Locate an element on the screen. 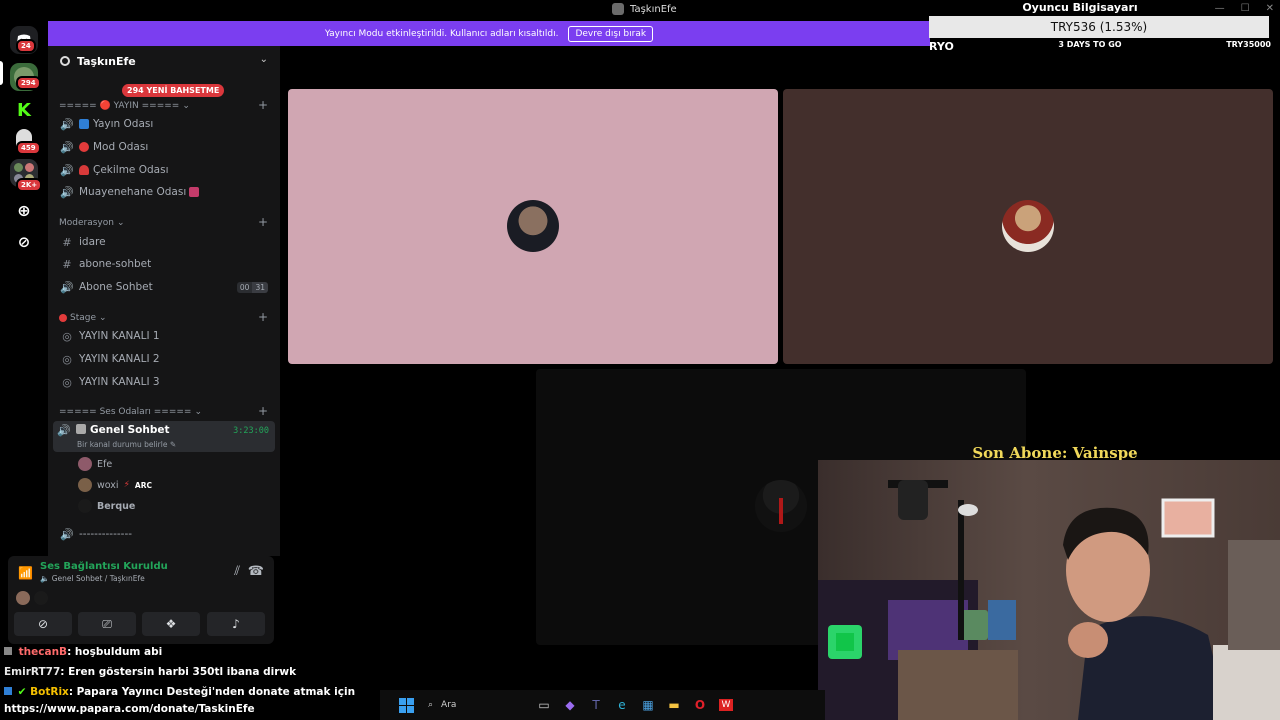 The height and width of the screenshot is (720, 1280). noise-suppression-icon: ⫽ is located at coordinates (237, 571).